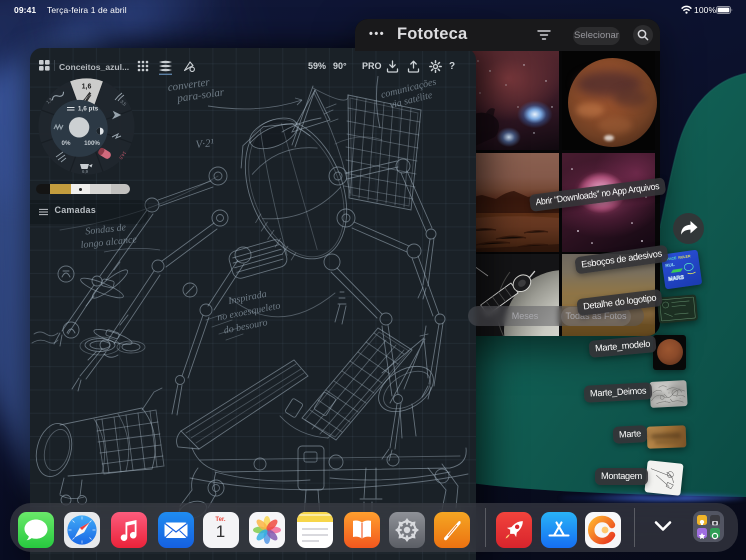 The width and height of the screenshot is (746, 560). What do you see at coordinates (676, 279) in the screenshot?
I see `svg-text: MARS` at bounding box center [676, 279].